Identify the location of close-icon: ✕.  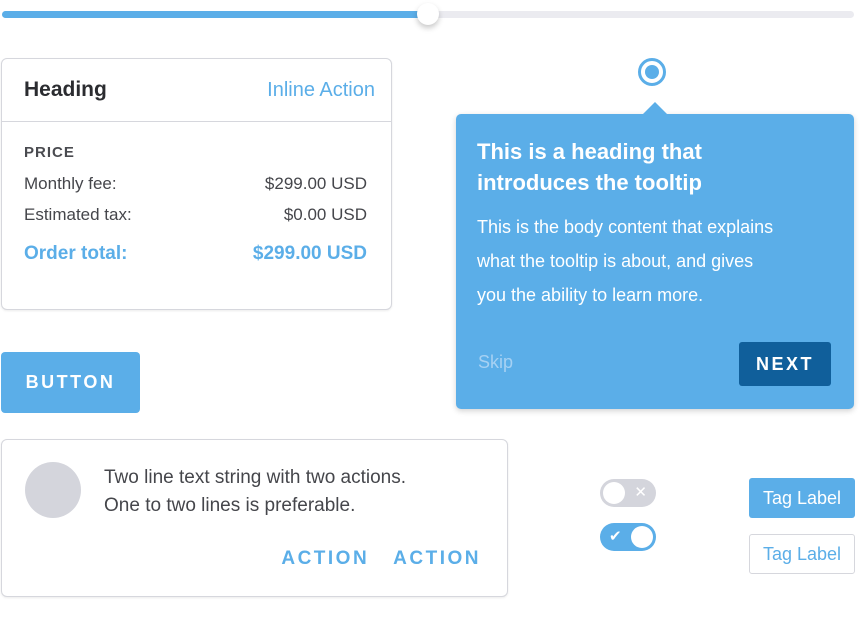
(640, 492).